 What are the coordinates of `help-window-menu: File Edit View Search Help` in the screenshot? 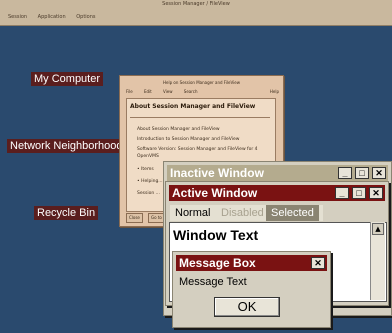 It's located at (204, 91).